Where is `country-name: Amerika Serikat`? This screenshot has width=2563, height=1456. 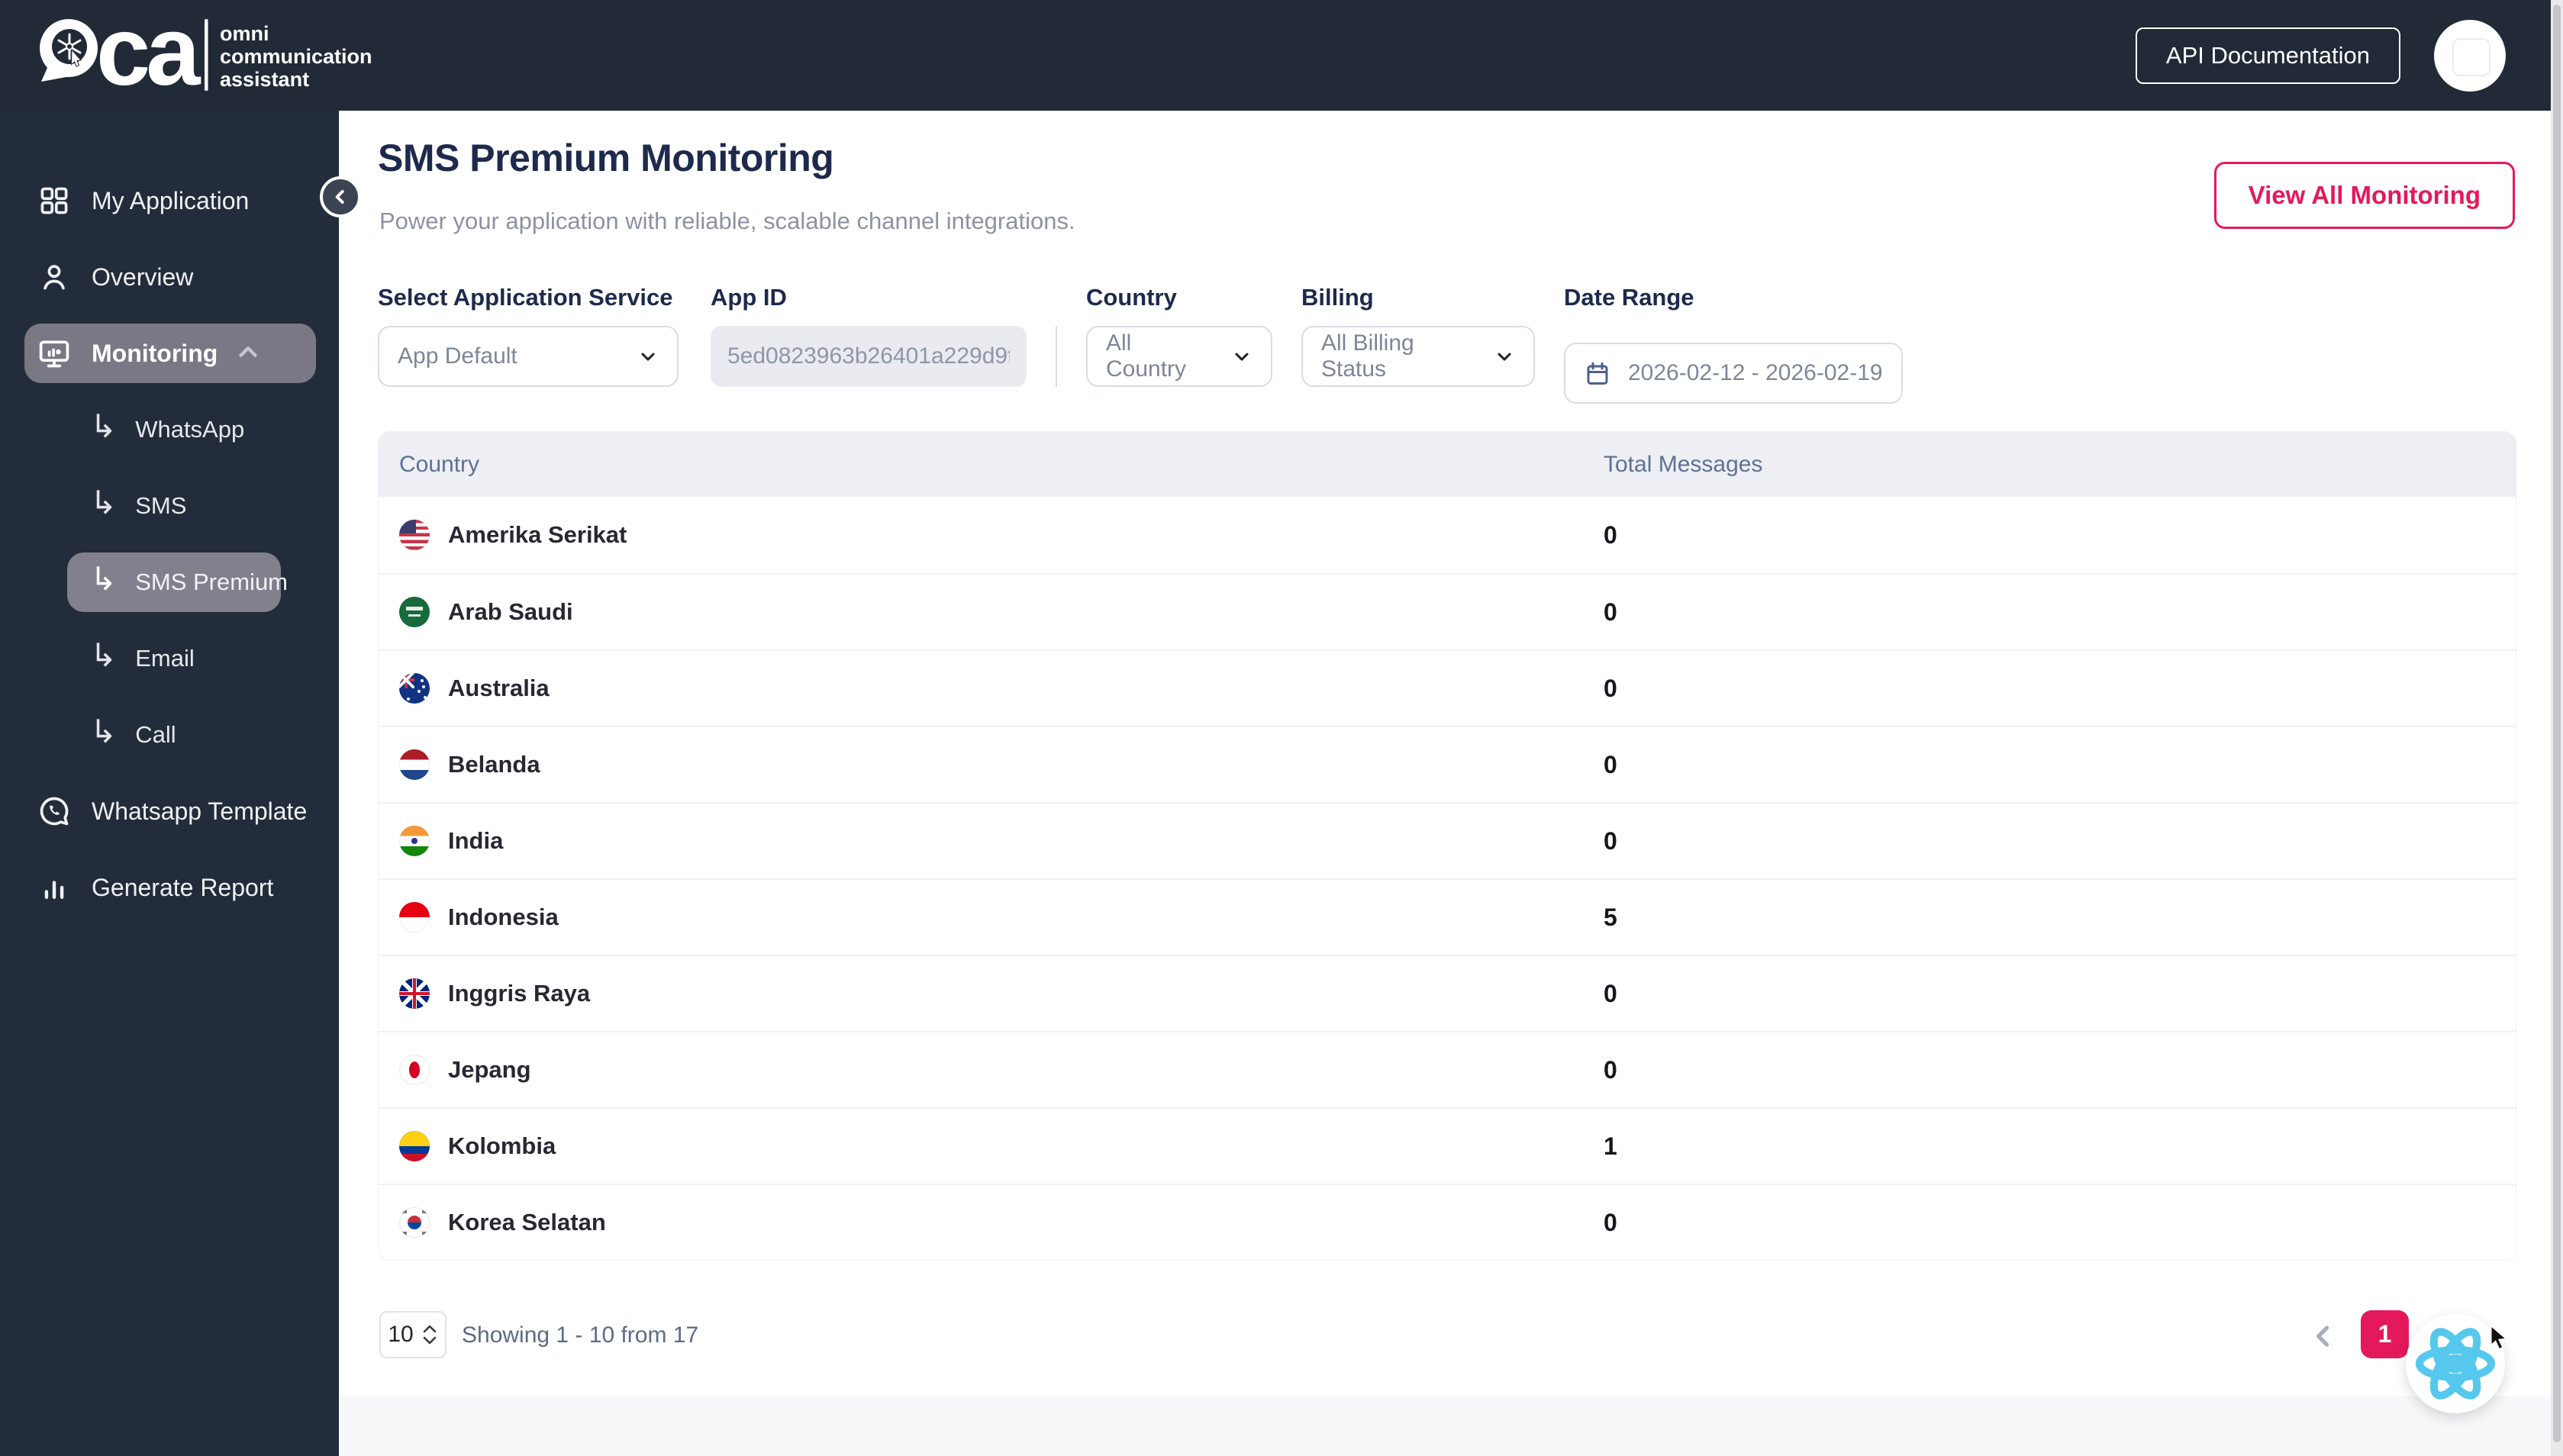
country-name: Amerika Serikat is located at coordinates (537, 534).